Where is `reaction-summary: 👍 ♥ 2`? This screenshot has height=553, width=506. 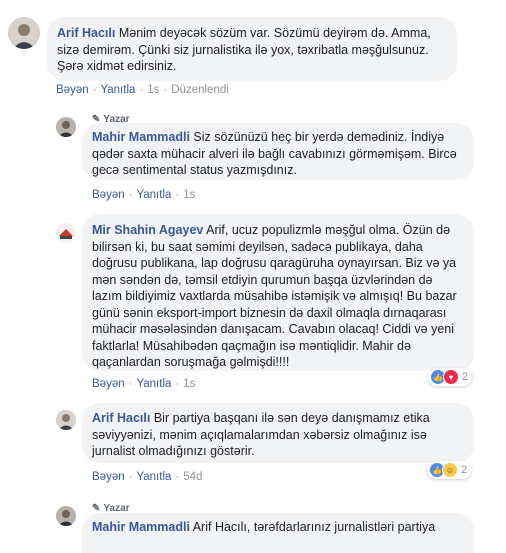
reaction-summary: 👍 ♥ 2 is located at coordinates (450, 377).